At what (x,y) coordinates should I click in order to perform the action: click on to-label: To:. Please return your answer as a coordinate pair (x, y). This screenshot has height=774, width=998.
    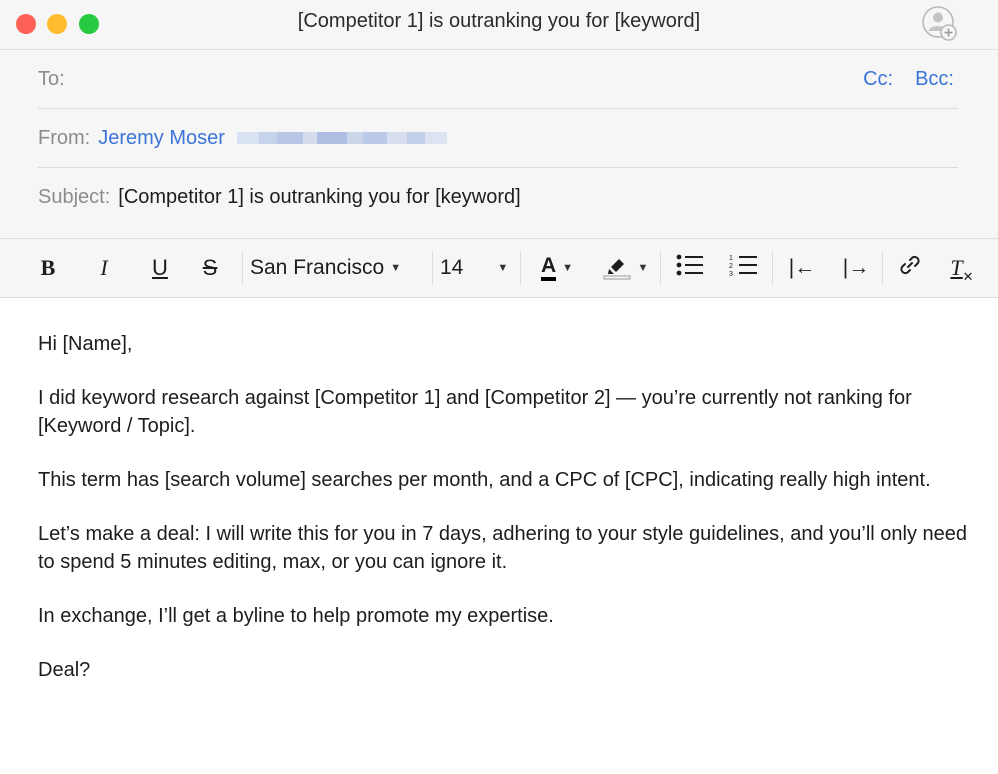
    Looking at the image, I should click on (51, 78).